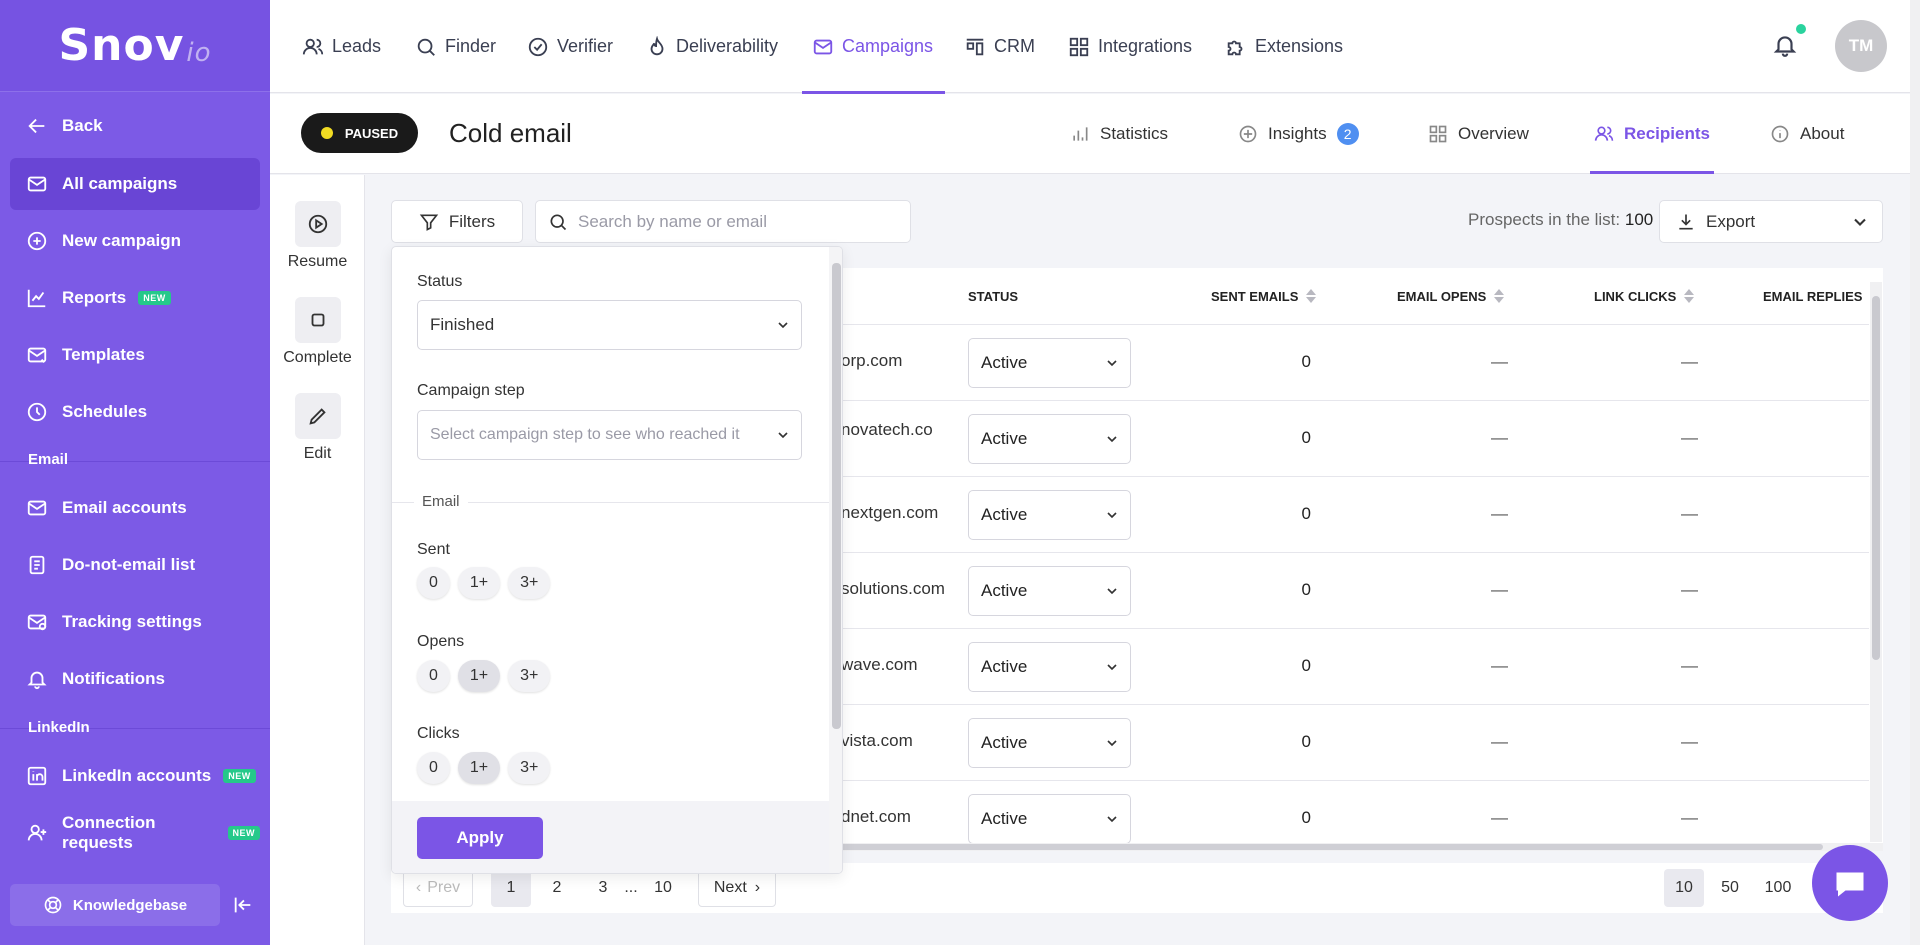 This screenshot has height=945, width=1920. I want to click on page-size-50: 50, so click(1730, 888).